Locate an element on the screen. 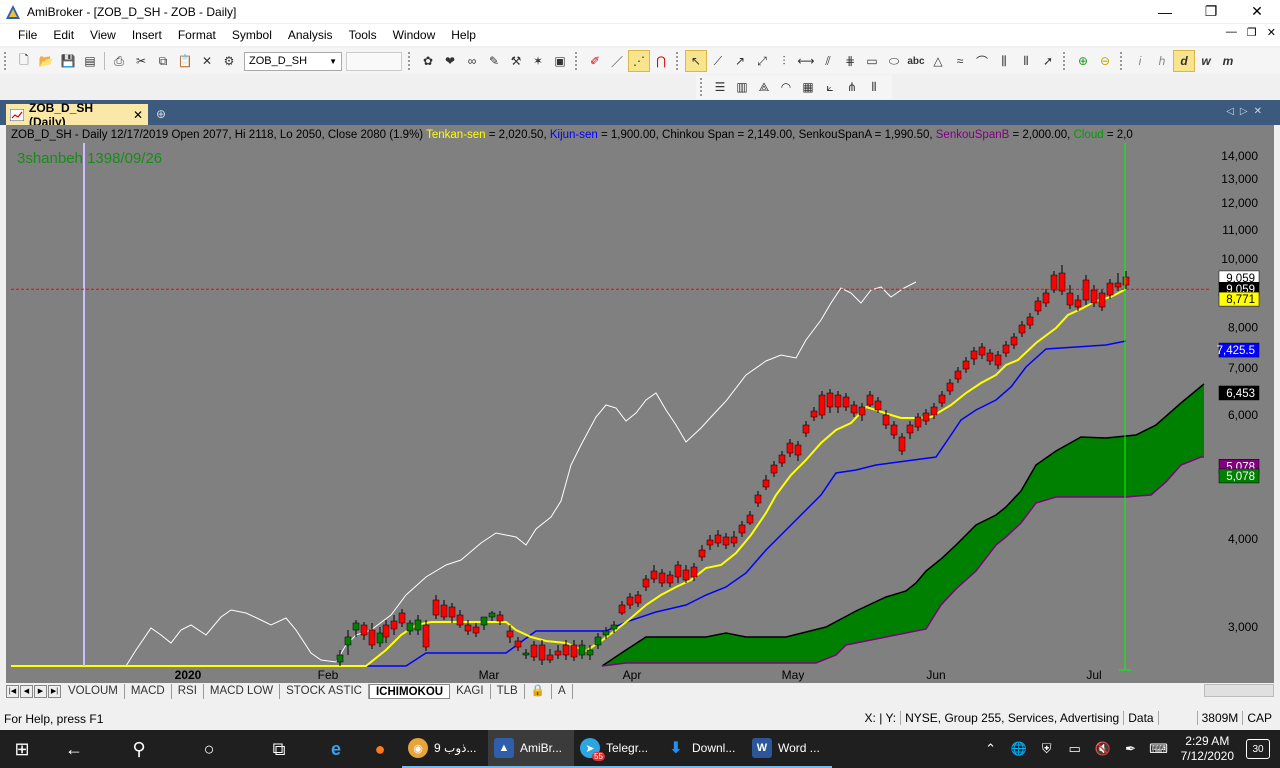  new-tab-icon: ⊕ is located at coordinates (161, 114).